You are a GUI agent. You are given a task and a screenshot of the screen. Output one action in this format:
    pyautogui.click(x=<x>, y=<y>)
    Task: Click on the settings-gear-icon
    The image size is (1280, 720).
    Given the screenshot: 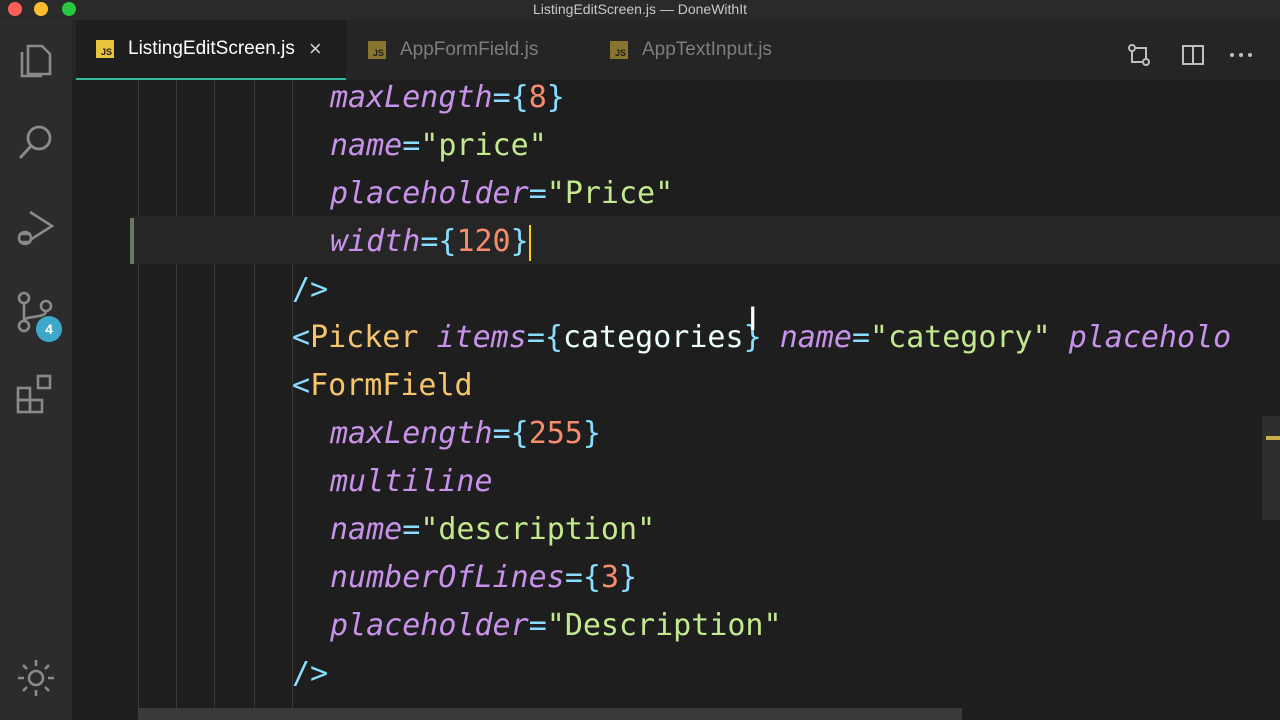 What is the action you would take?
    pyautogui.click(x=36, y=678)
    